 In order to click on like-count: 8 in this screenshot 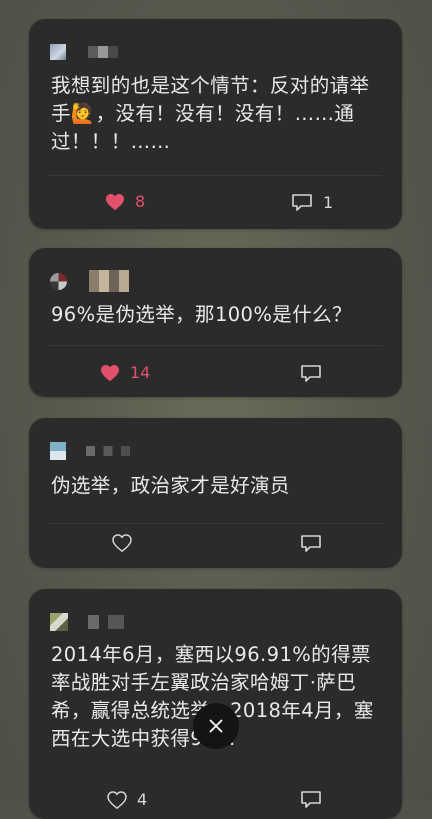, I will do `click(140, 201)`.